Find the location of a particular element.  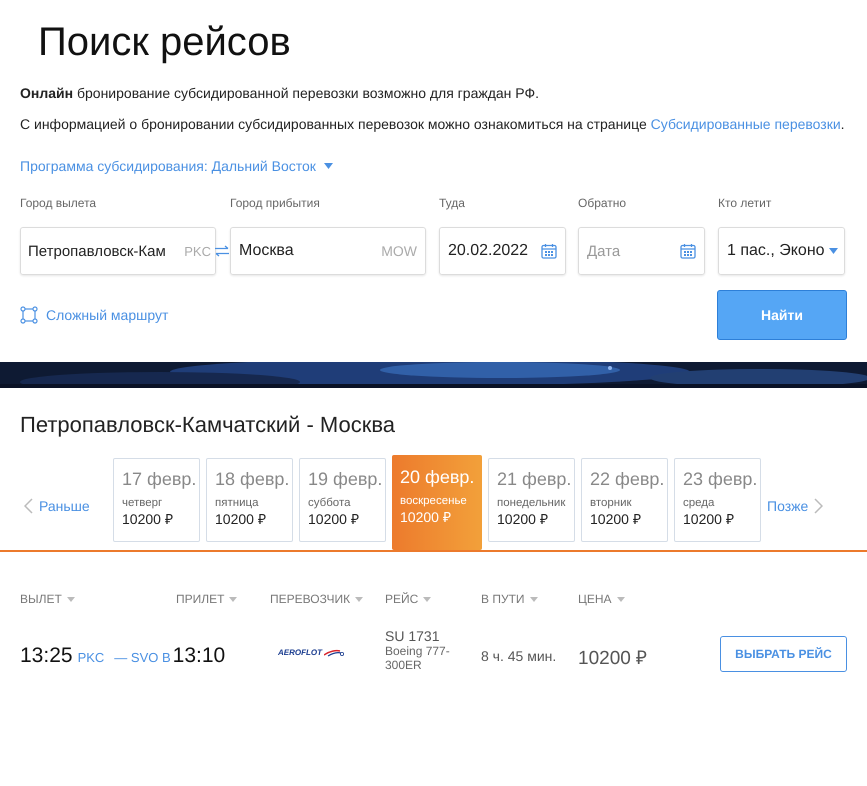

field-label: Город вылета is located at coordinates (59, 204).